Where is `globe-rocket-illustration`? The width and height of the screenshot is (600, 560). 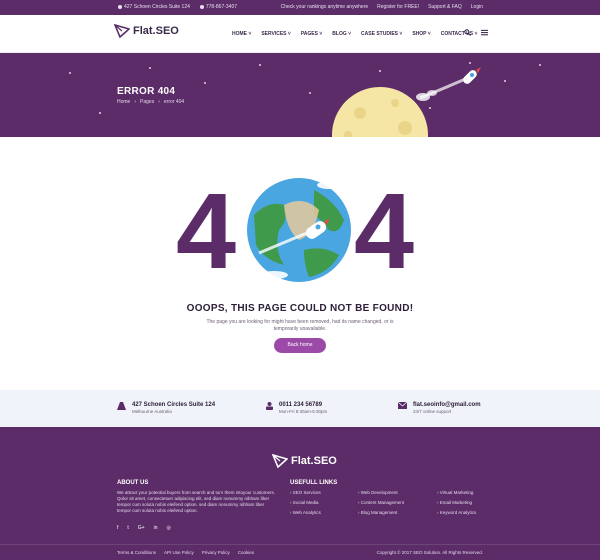
globe-rocket-illustration is located at coordinates (299, 230).